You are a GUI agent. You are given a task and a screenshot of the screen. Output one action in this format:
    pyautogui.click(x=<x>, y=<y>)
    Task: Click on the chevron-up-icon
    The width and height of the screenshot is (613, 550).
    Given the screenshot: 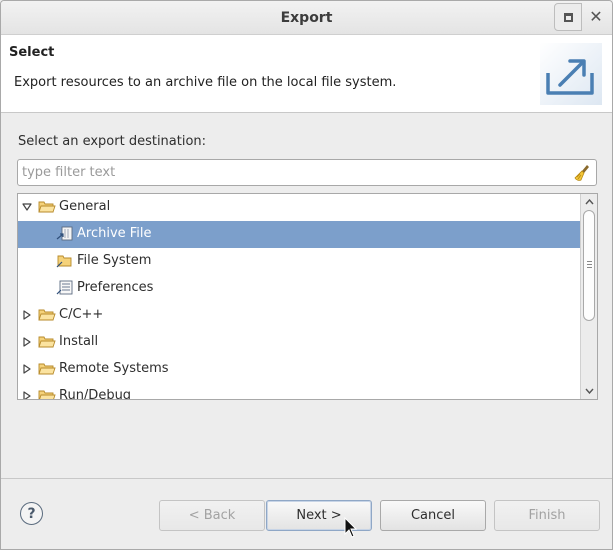 What is the action you would take?
    pyautogui.click(x=589, y=202)
    